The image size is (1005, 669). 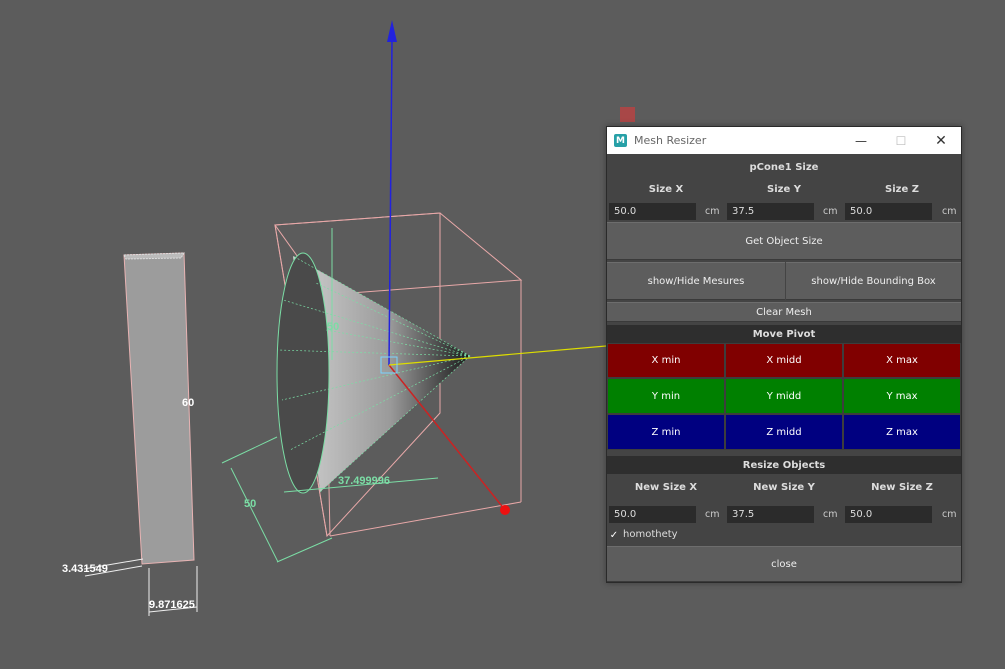 I want to click on size-y-field: 37.5, so click(x=770, y=211).